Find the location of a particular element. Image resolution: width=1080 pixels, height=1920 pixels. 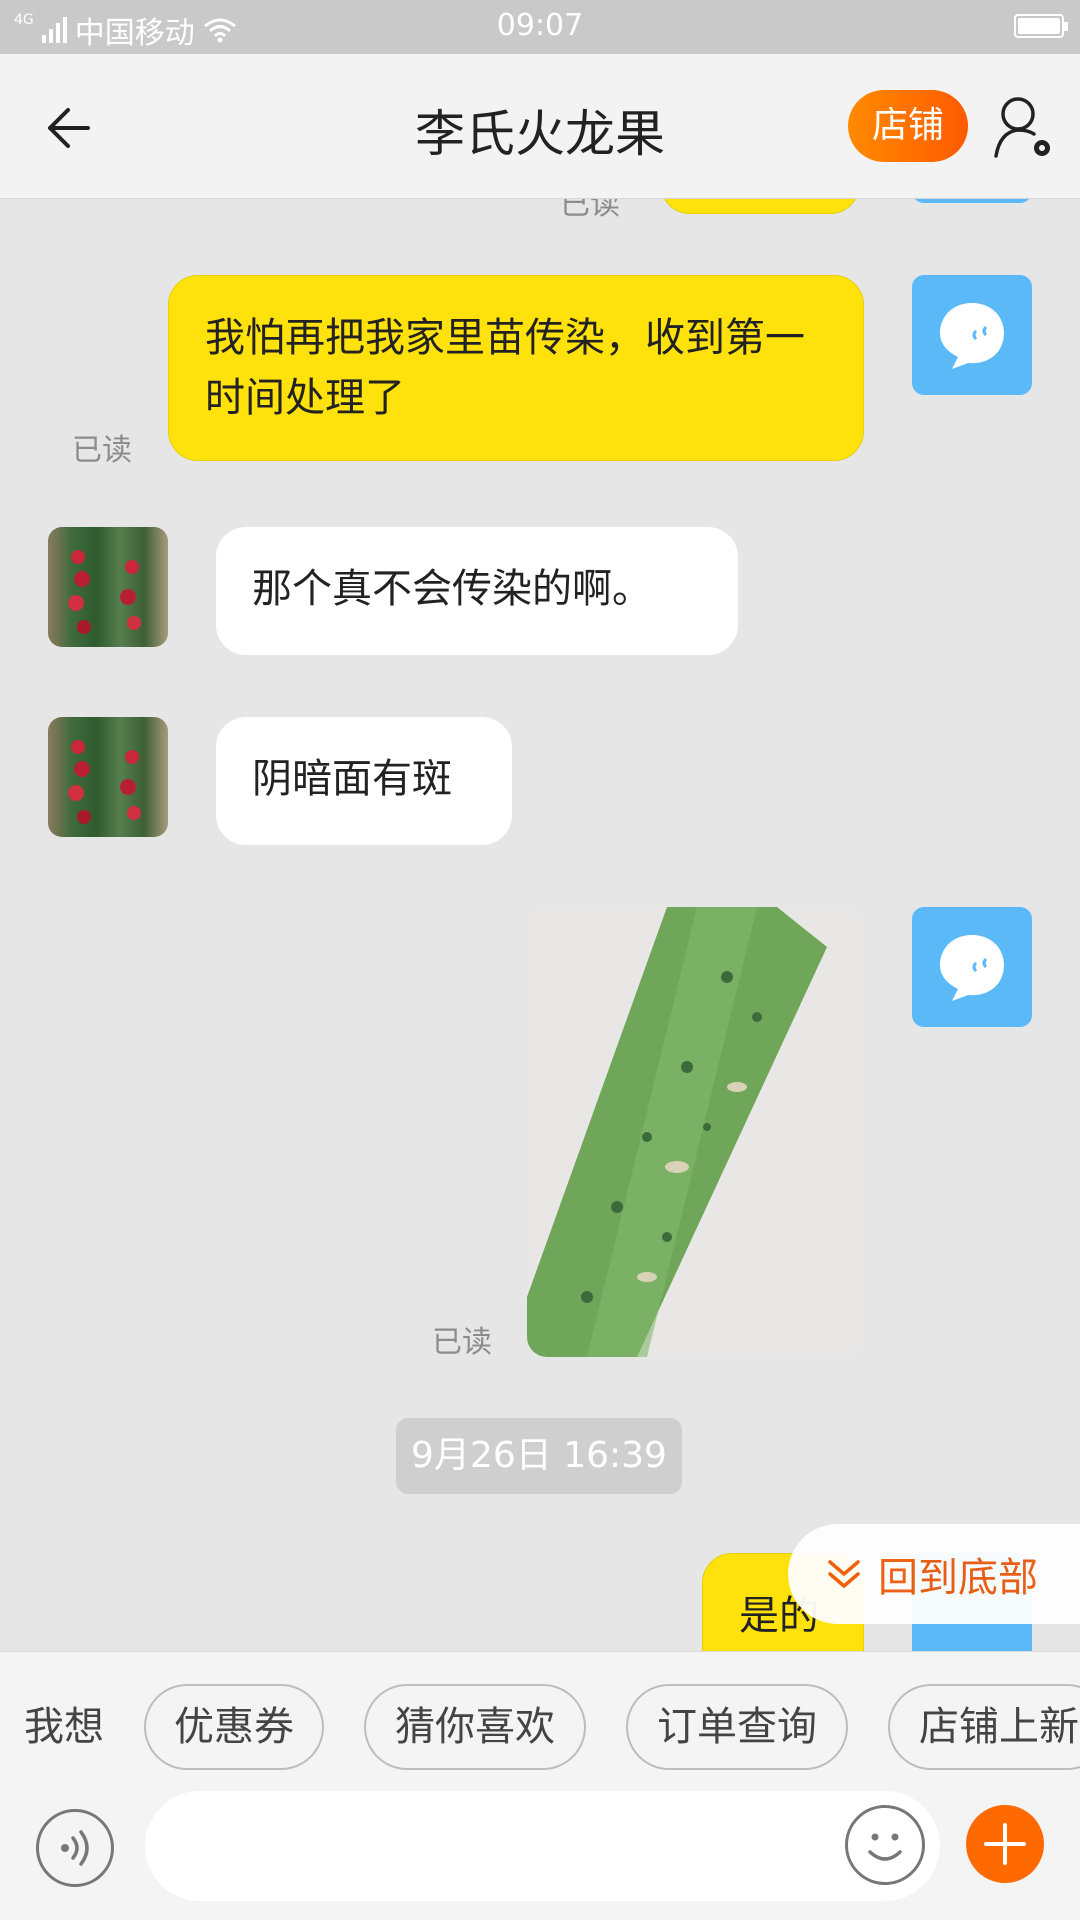

message-text: 我怕再把我家里苗传染，收到第一时间处理了 is located at coordinates (505, 368).